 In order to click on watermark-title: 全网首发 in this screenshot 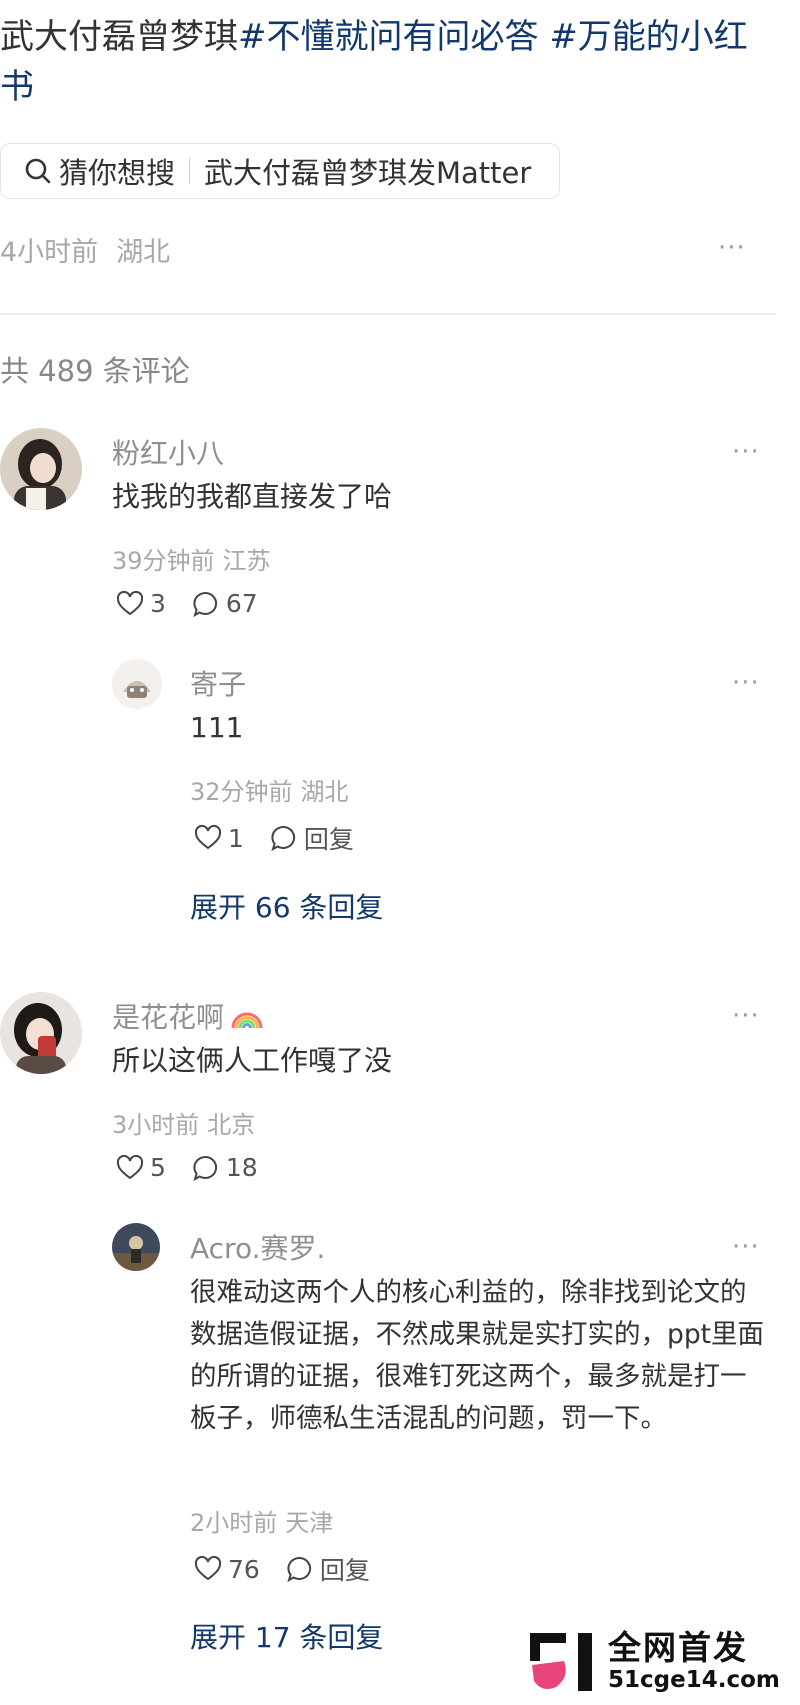, I will do `click(678, 1647)`.